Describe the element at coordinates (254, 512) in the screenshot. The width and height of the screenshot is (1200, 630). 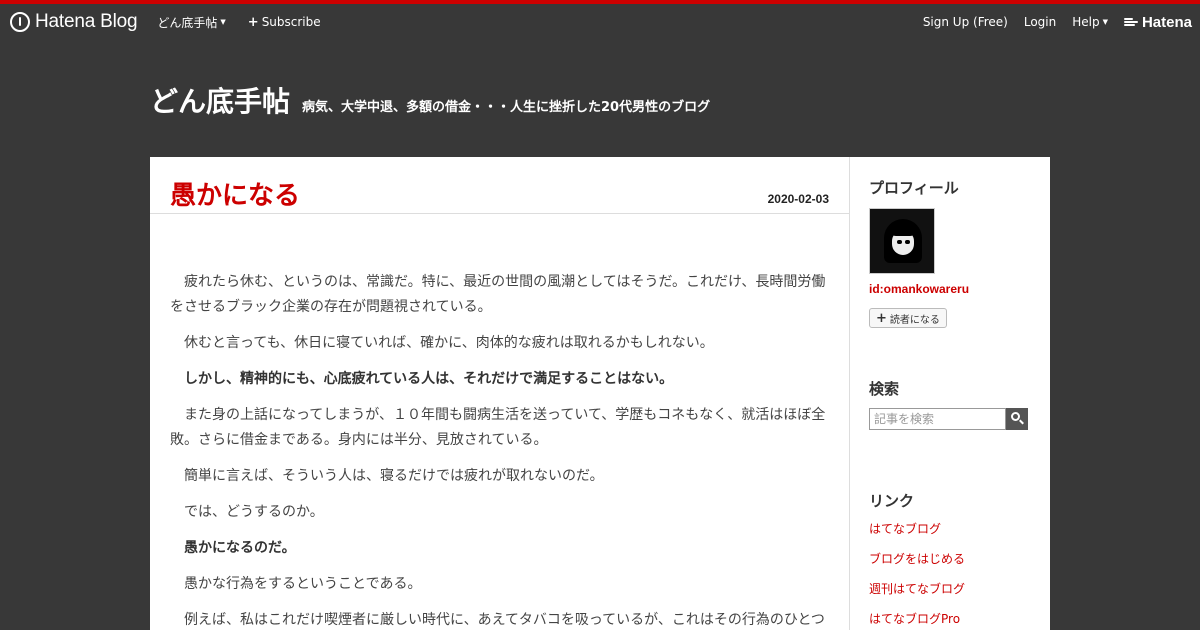
I see `entry-paragraph: では、どうするのか。` at that location.